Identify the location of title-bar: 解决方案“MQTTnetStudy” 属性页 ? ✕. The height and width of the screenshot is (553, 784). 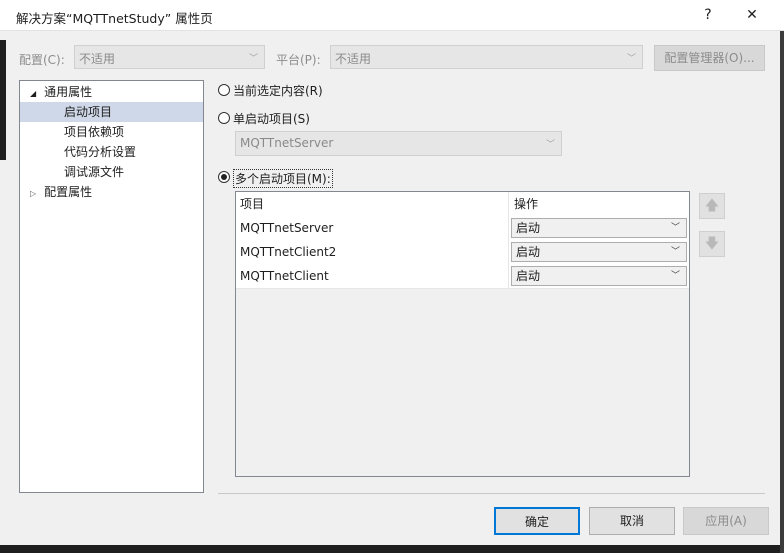
(392, 15).